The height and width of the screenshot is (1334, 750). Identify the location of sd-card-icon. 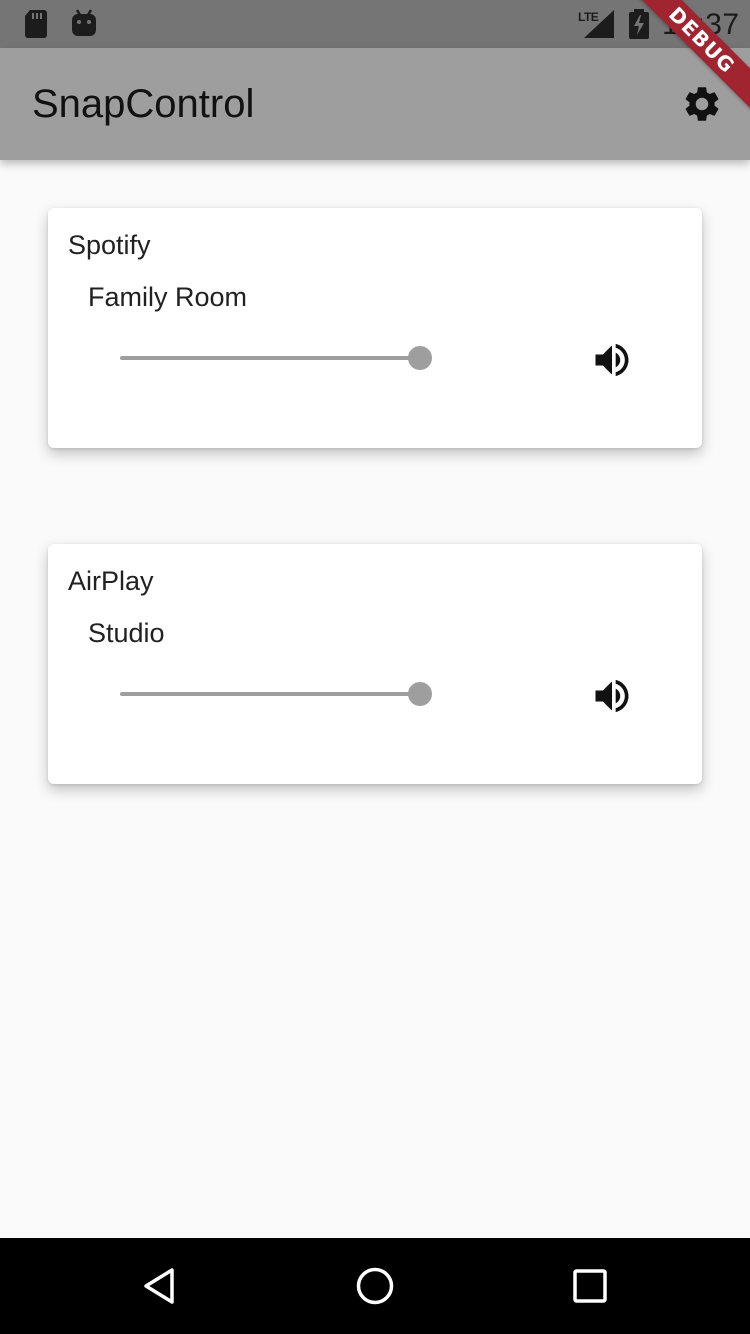
(36, 24).